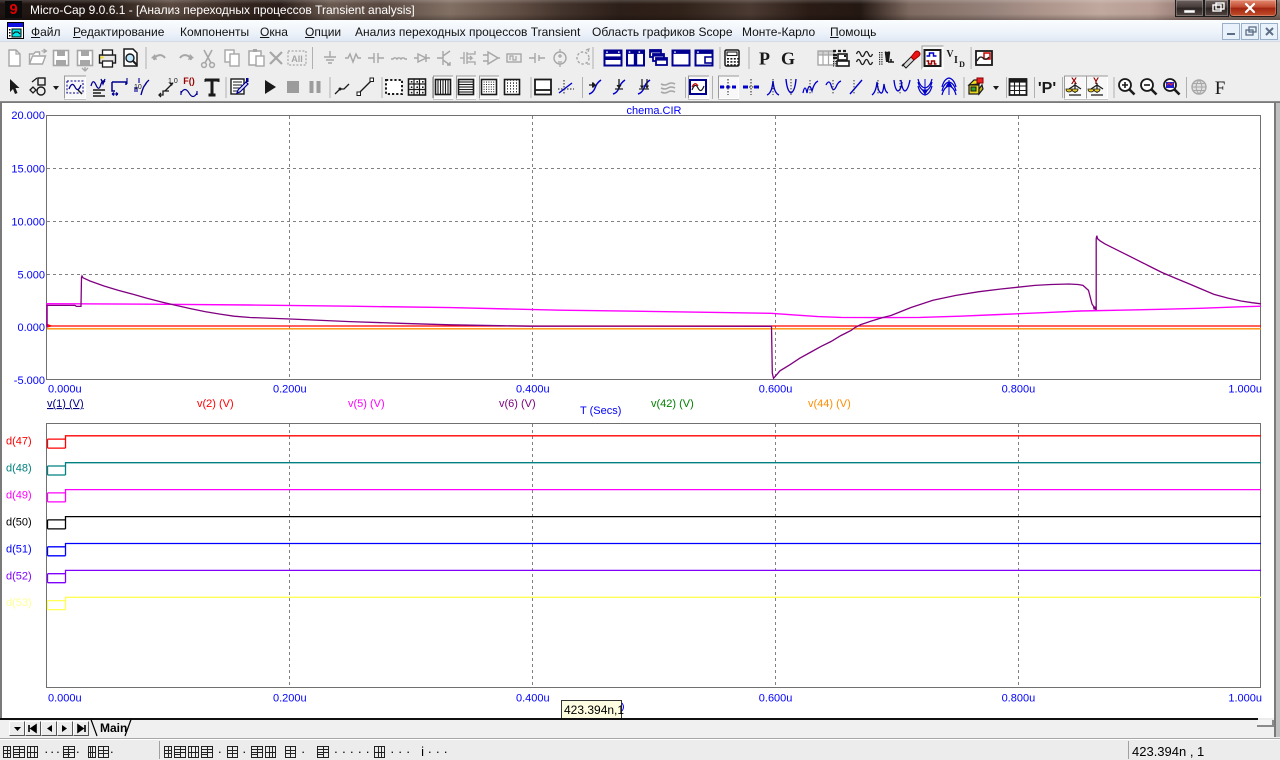 This screenshot has height=760, width=1280. I want to click on svg-text: v(1) (V), so click(65, 404).